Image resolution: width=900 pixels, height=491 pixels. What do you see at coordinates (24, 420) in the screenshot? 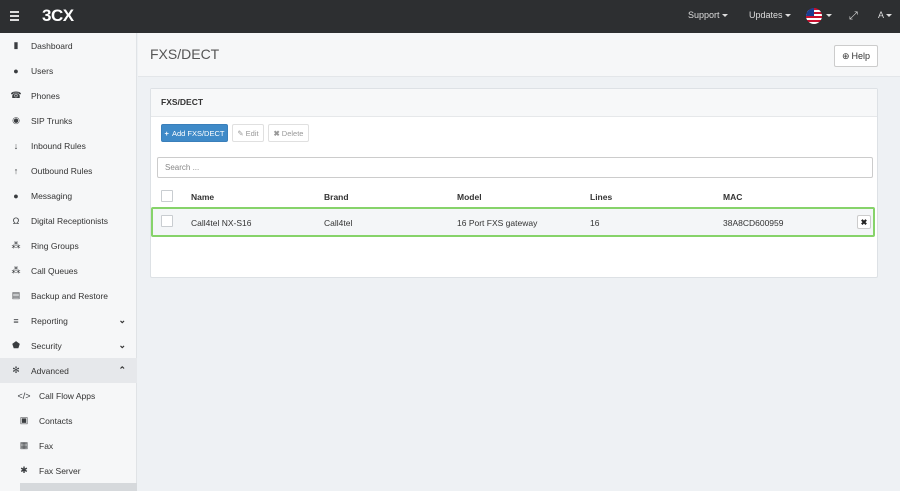
I see `contact-book-icon: ▣` at bounding box center [24, 420].